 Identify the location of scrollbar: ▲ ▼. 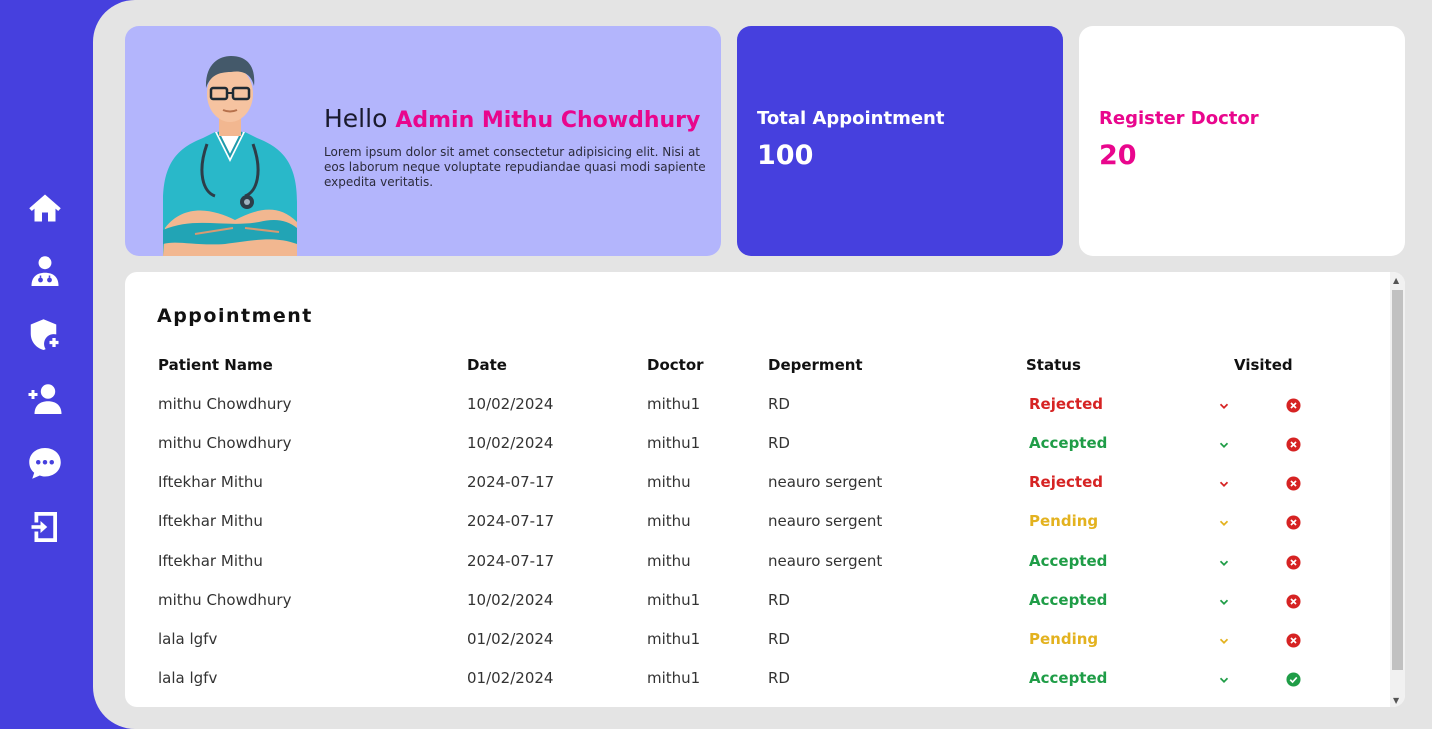
(1397, 489).